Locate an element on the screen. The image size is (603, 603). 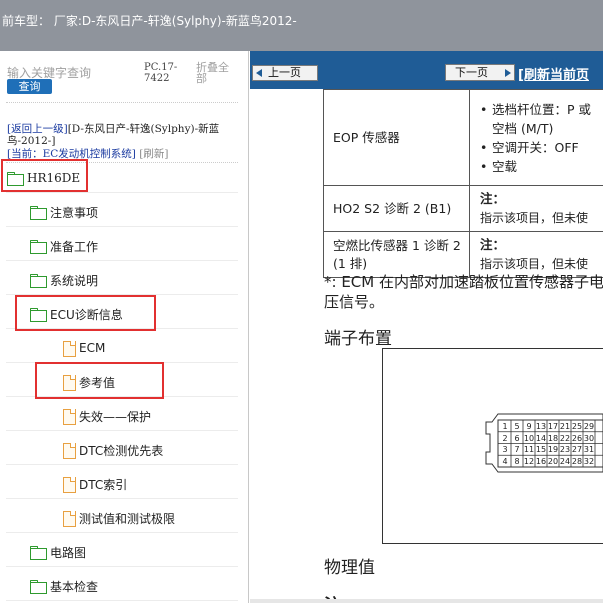
svg-text: 27 is located at coordinates (577, 449).